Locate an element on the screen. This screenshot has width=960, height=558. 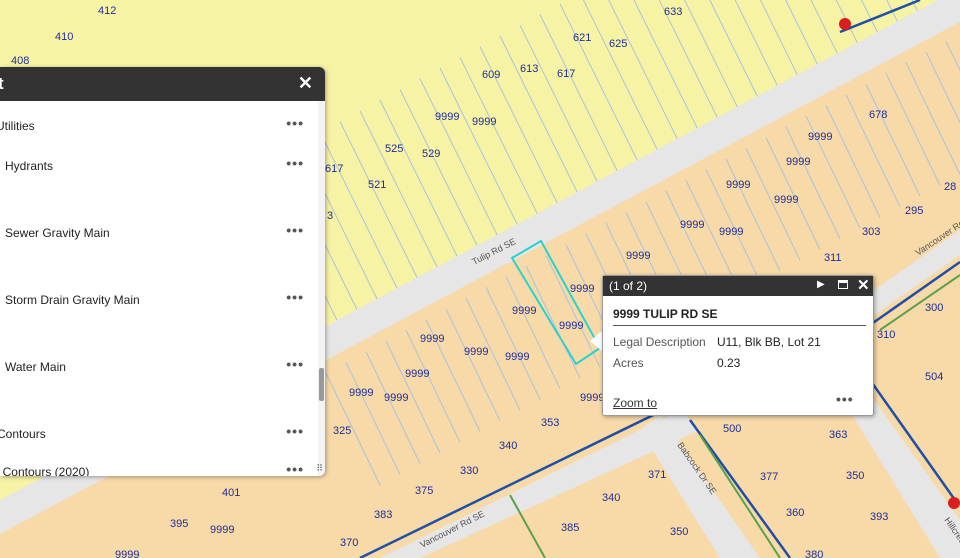
parcel-number-label: 303 is located at coordinates (871, 232).